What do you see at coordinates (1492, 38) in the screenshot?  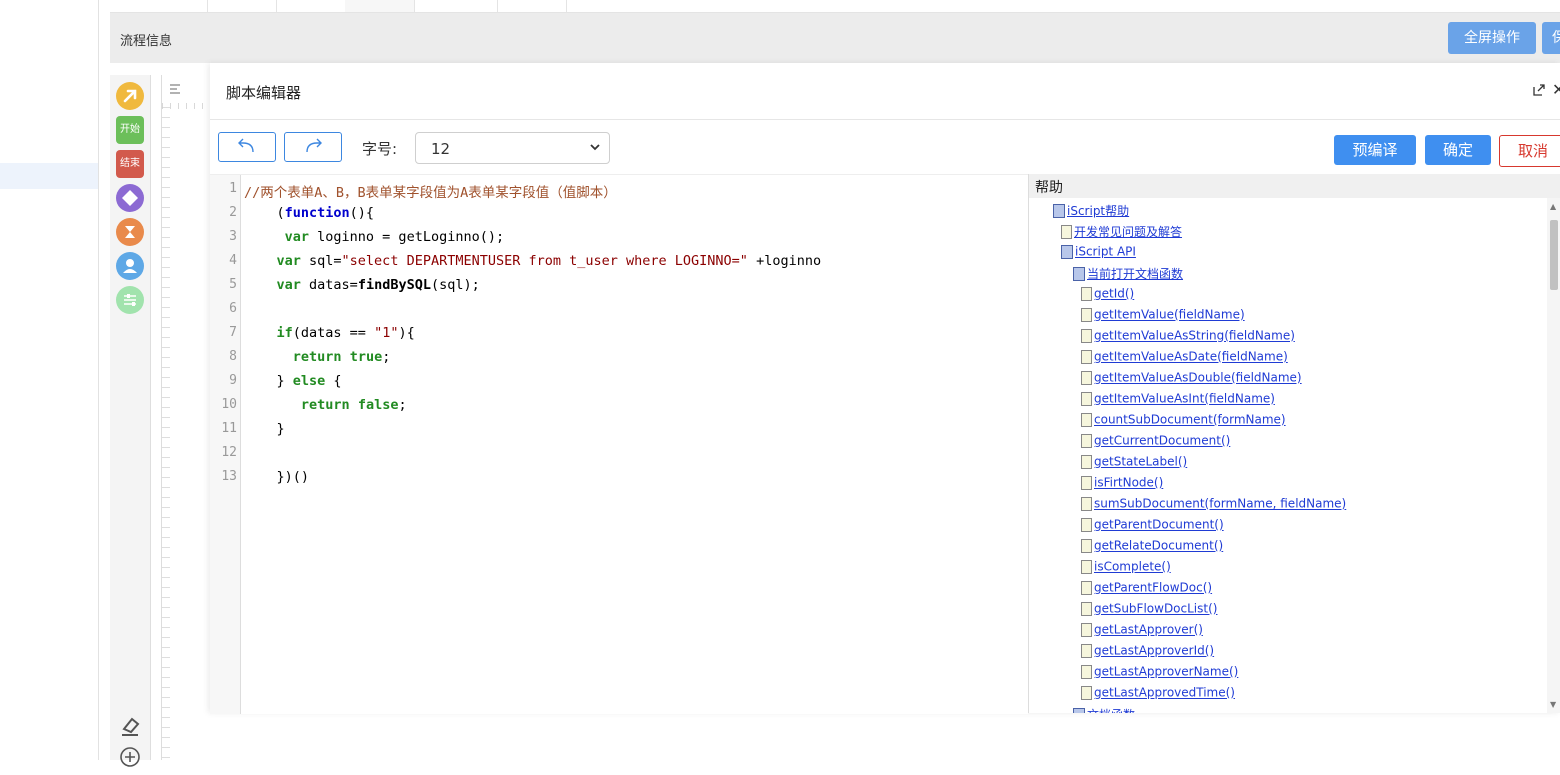 I see `fullscreen-button: 全屏操作` at bounding box center [1492, 38].